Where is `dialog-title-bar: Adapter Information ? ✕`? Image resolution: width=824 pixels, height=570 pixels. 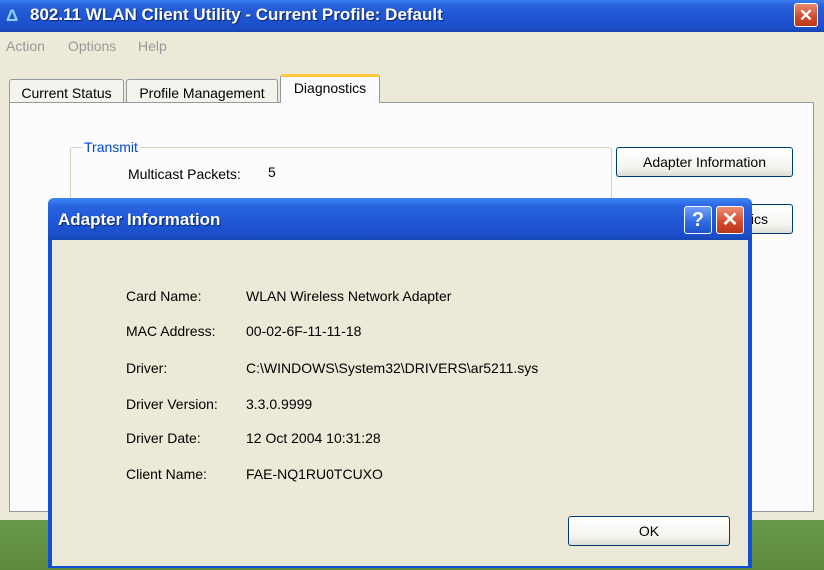 dialog-title-bar: Adapter Information ? ✕ is located at coordinates (400, 219).